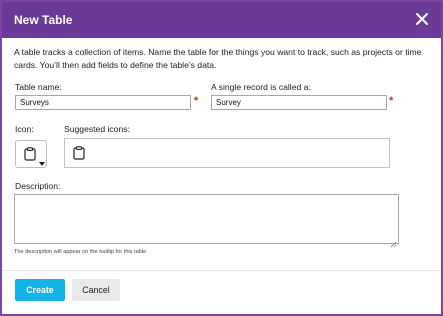 The width and height of the screenshot is (443, 316). What do you see at coordinates (38, 87) in the screenshot?
I see `table-name-label: Table name:` at bounding box center [38, 87].